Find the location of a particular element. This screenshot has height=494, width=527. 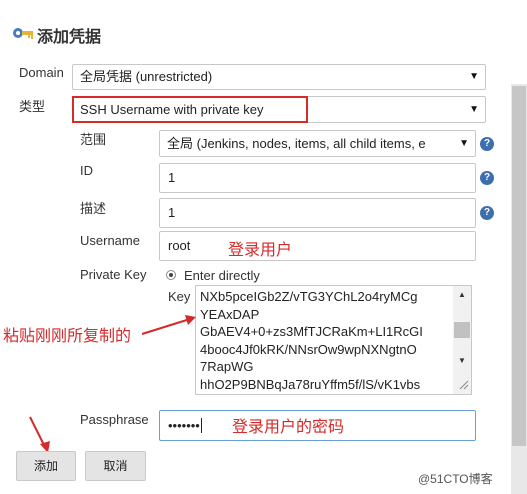

domain-label: Domain is located at coordinates (41, 72).